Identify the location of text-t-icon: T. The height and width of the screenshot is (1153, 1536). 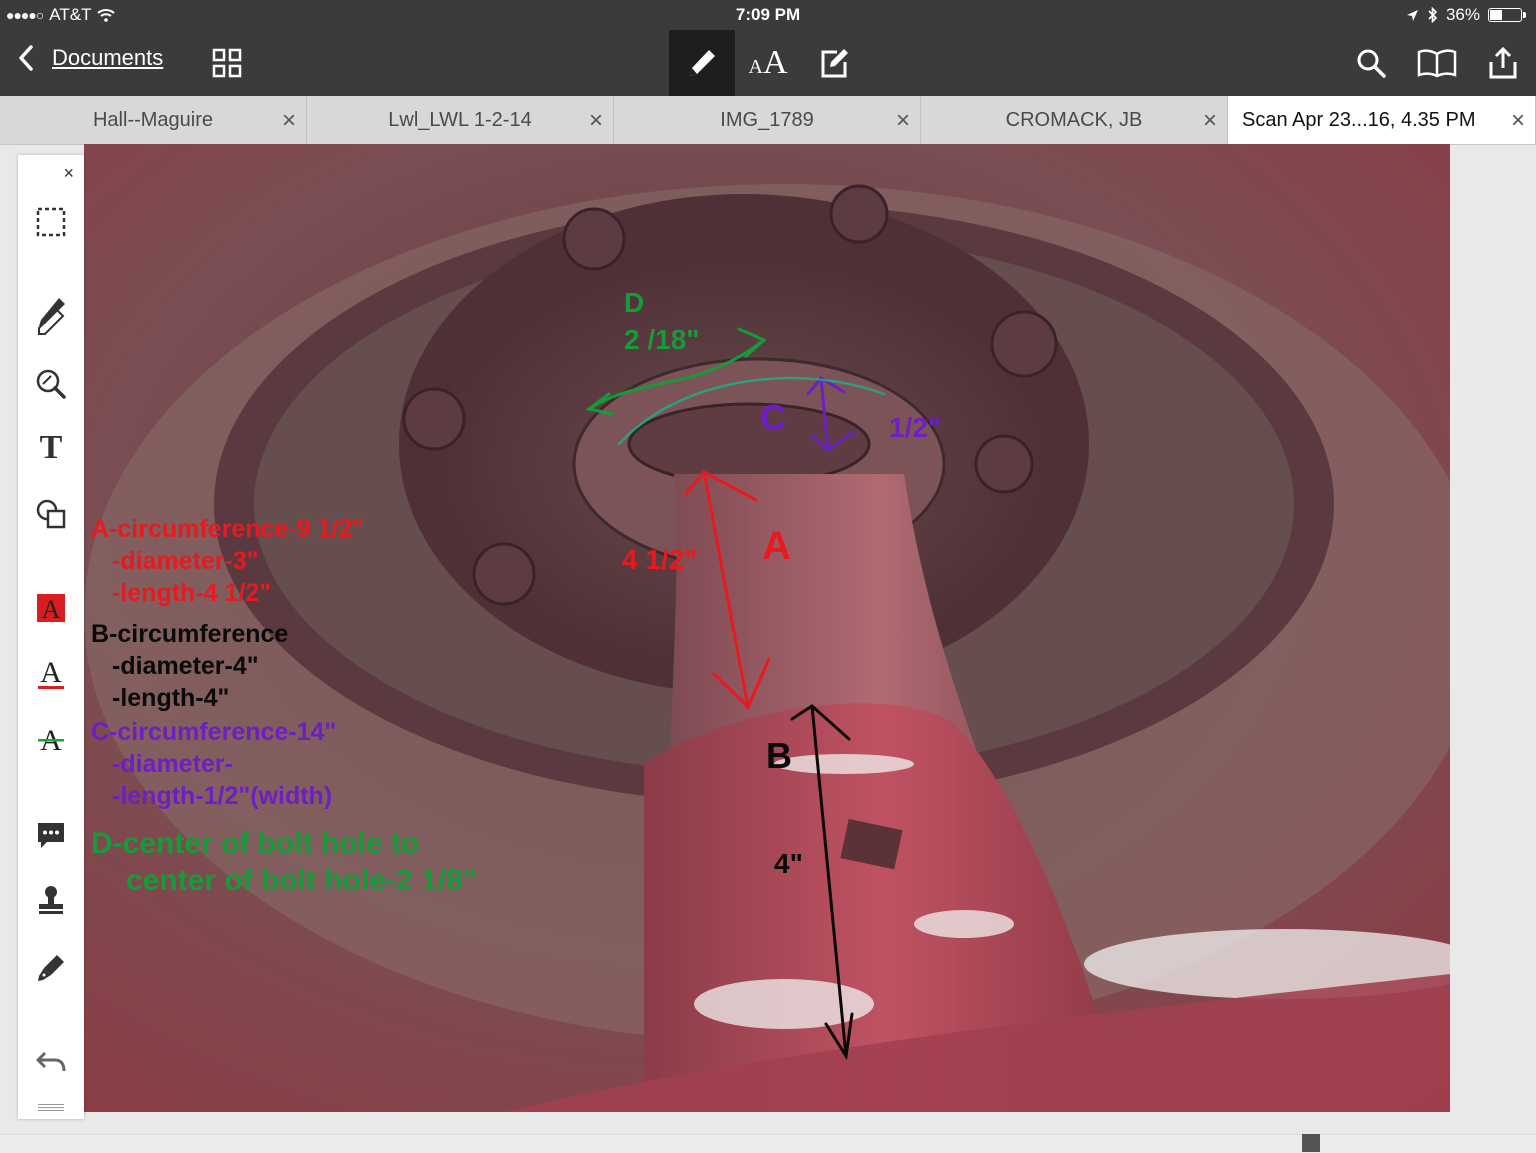
(51, 447).